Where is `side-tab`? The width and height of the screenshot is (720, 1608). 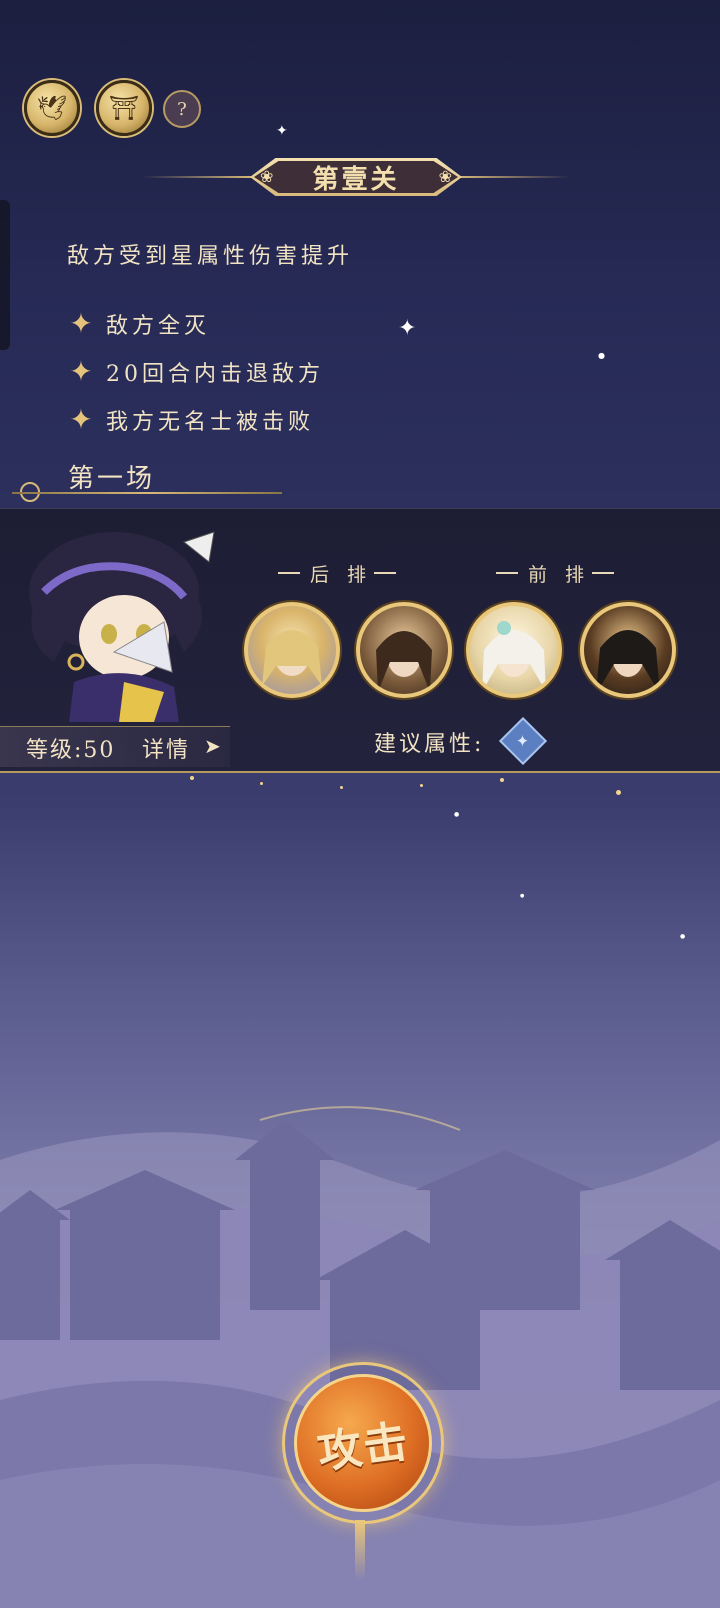 side-tab is located at coordinates (5, 275).